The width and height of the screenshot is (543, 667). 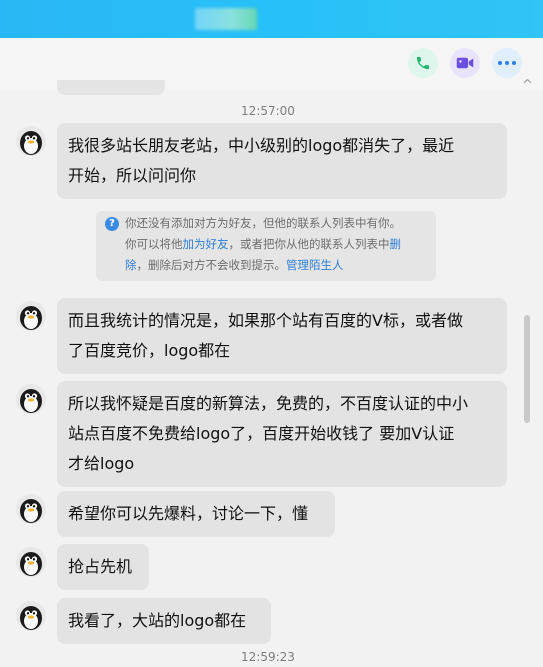 I want to click on scrollbar-thumb, so click(x=527, y=369).